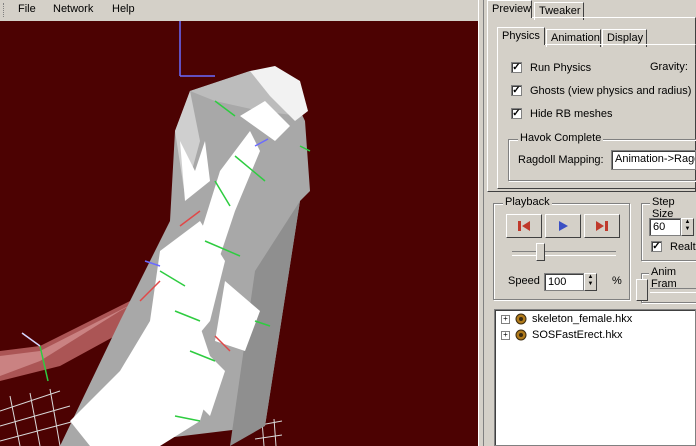  Describe the element at coordinates (687, 227) in the screenshot. I see `step-size-spinner: ▲ ▼` at that location.